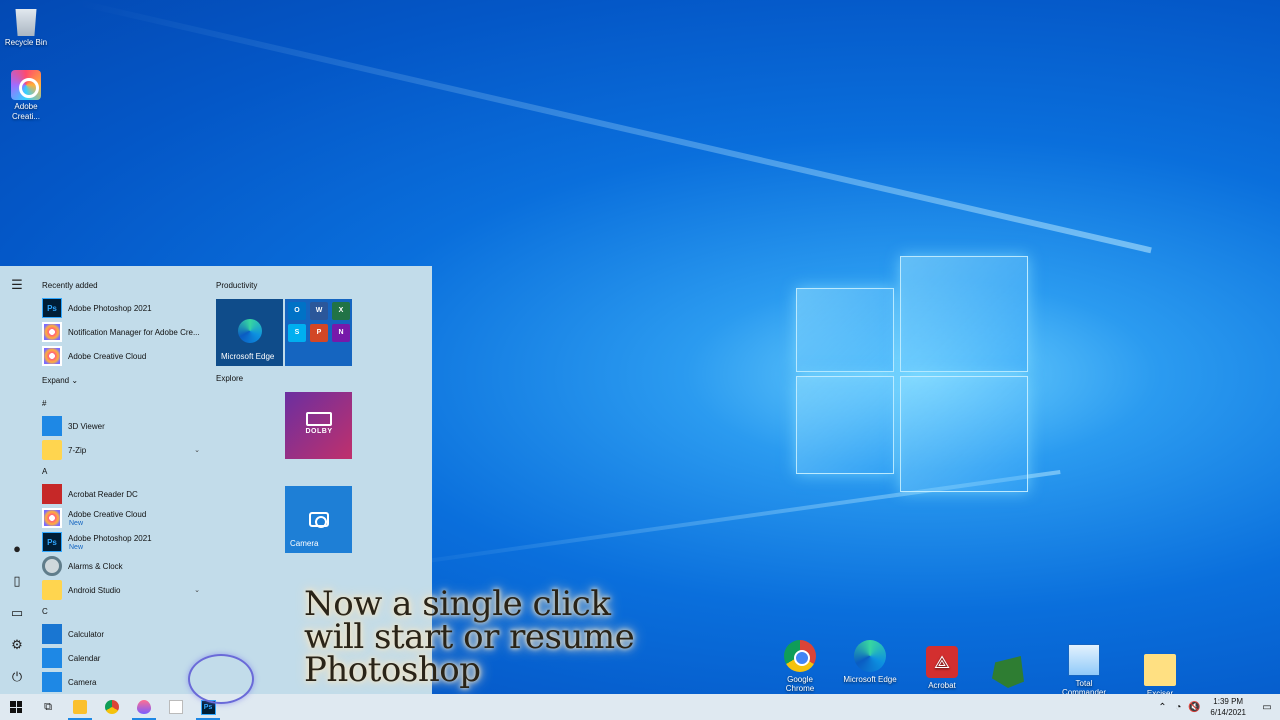 This screenshot has width=1280, height=720. Describe the element at coordinates (1084, 670) in the screenshot. I see `desktop-icon-total-commander: Total Commander` at that location.